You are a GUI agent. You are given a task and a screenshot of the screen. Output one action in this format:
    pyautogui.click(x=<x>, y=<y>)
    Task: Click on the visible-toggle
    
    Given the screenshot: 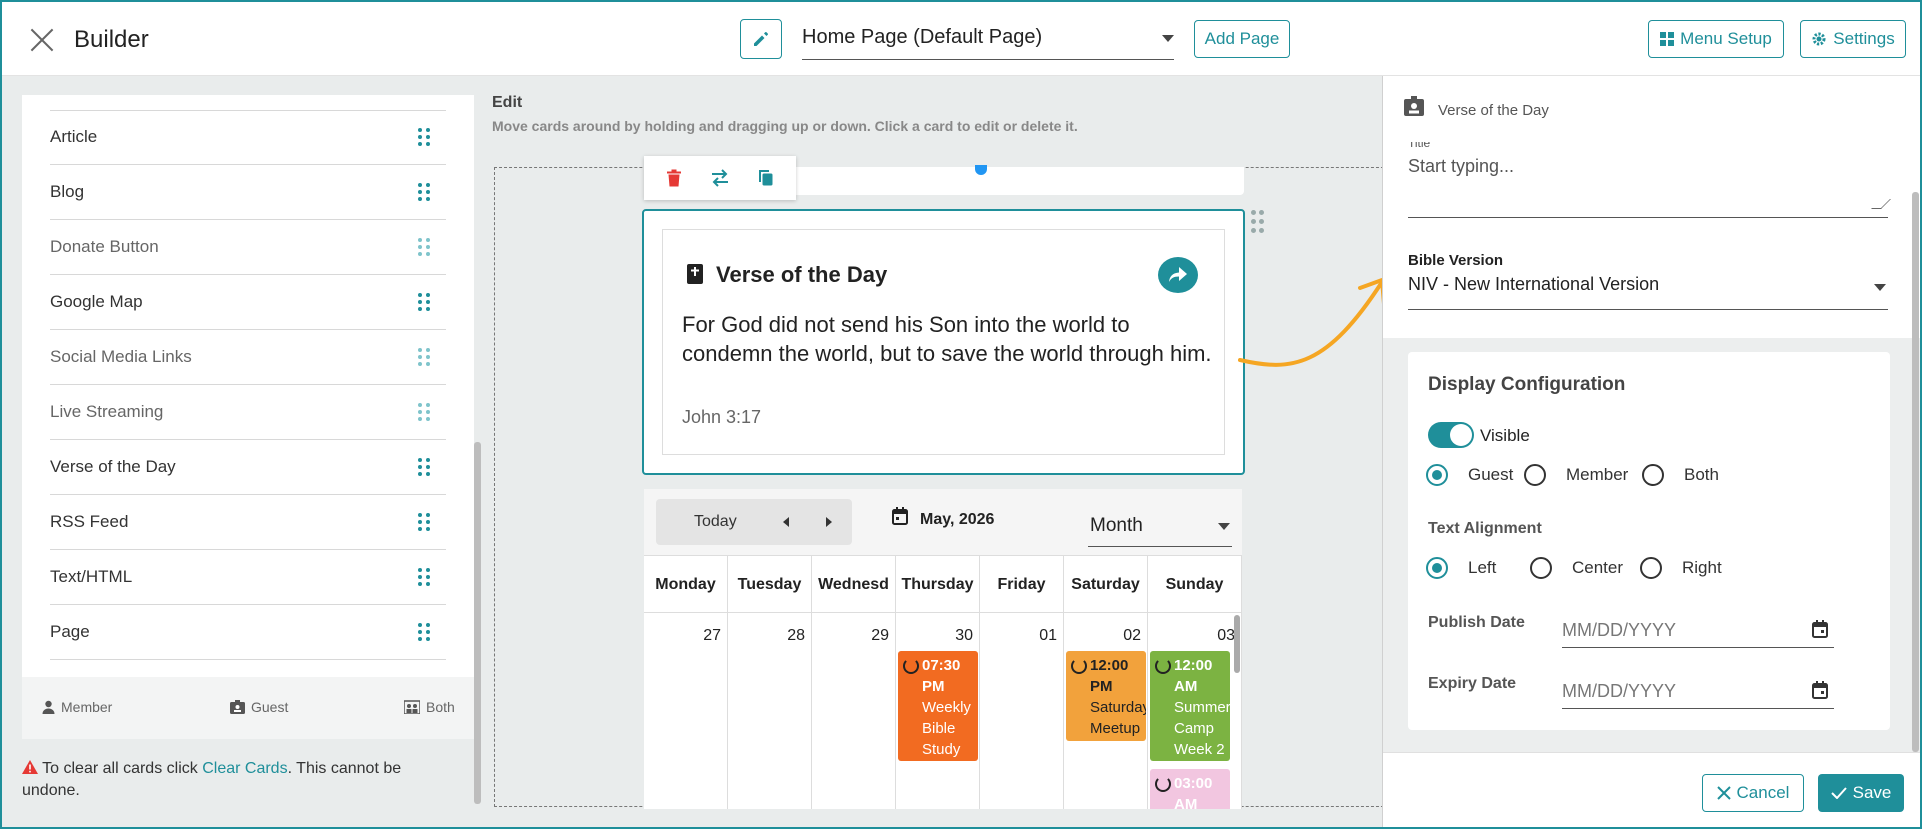 What is the action you would take?
    pyautogui.click(x=1451, y=435)
    